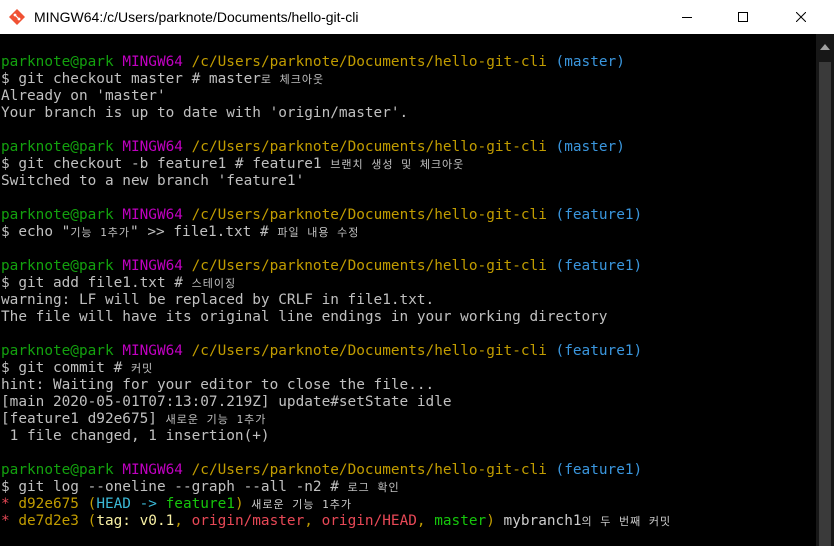 The width and height of the screenshot is (834, 546). Describe the element at coordinates (626, 521) in the screenshot. I see `commit-message-kr: 의 두 번째 커밋` at that location.